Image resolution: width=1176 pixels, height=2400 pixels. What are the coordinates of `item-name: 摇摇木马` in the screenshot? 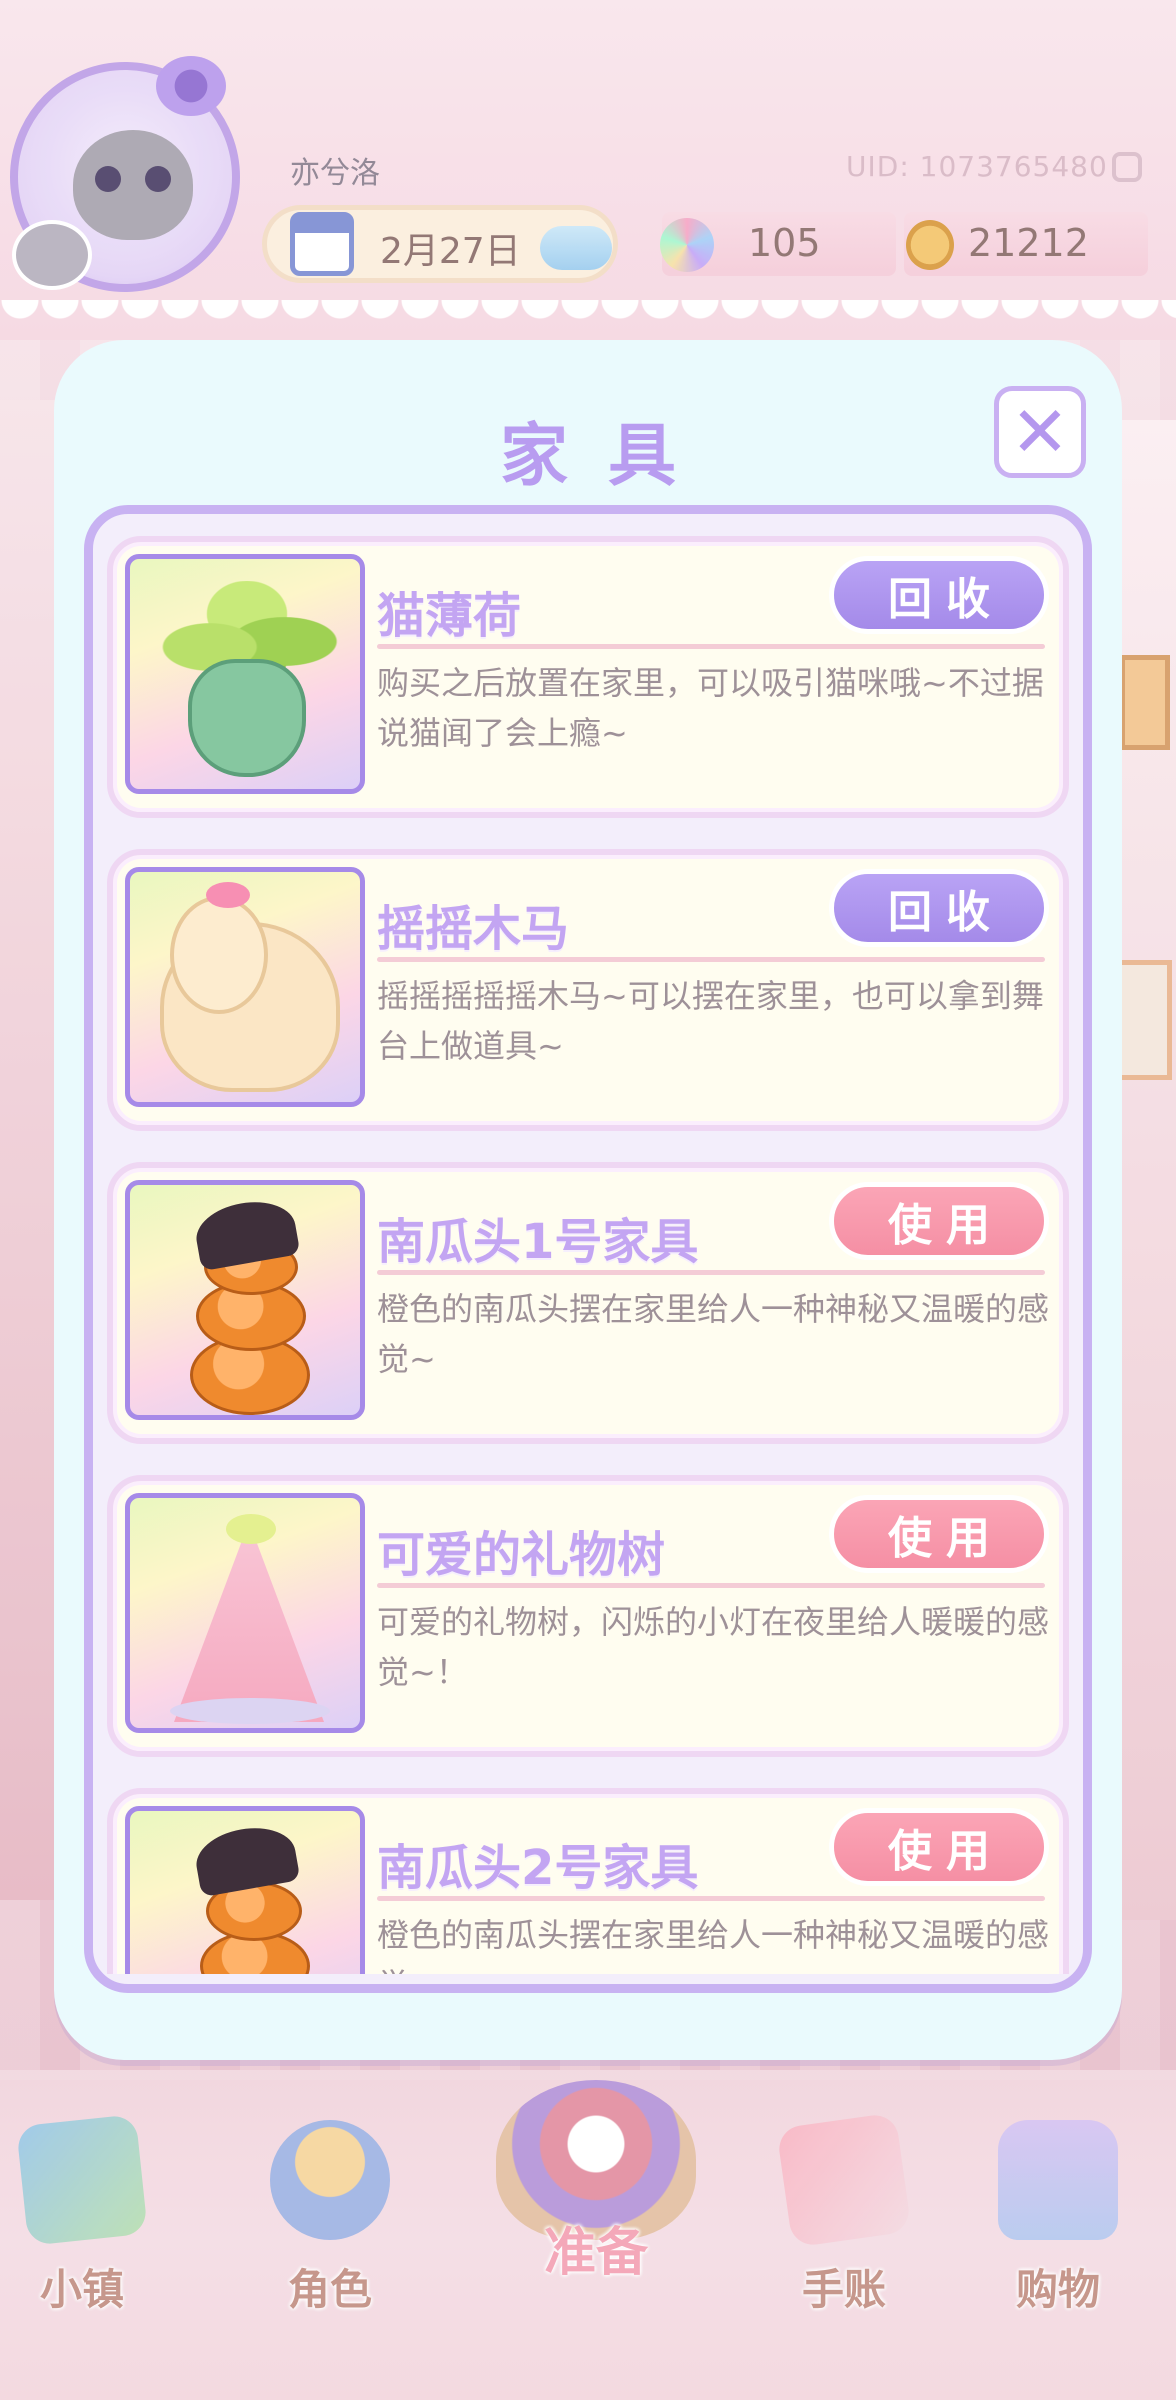 It's located at (473, 929).